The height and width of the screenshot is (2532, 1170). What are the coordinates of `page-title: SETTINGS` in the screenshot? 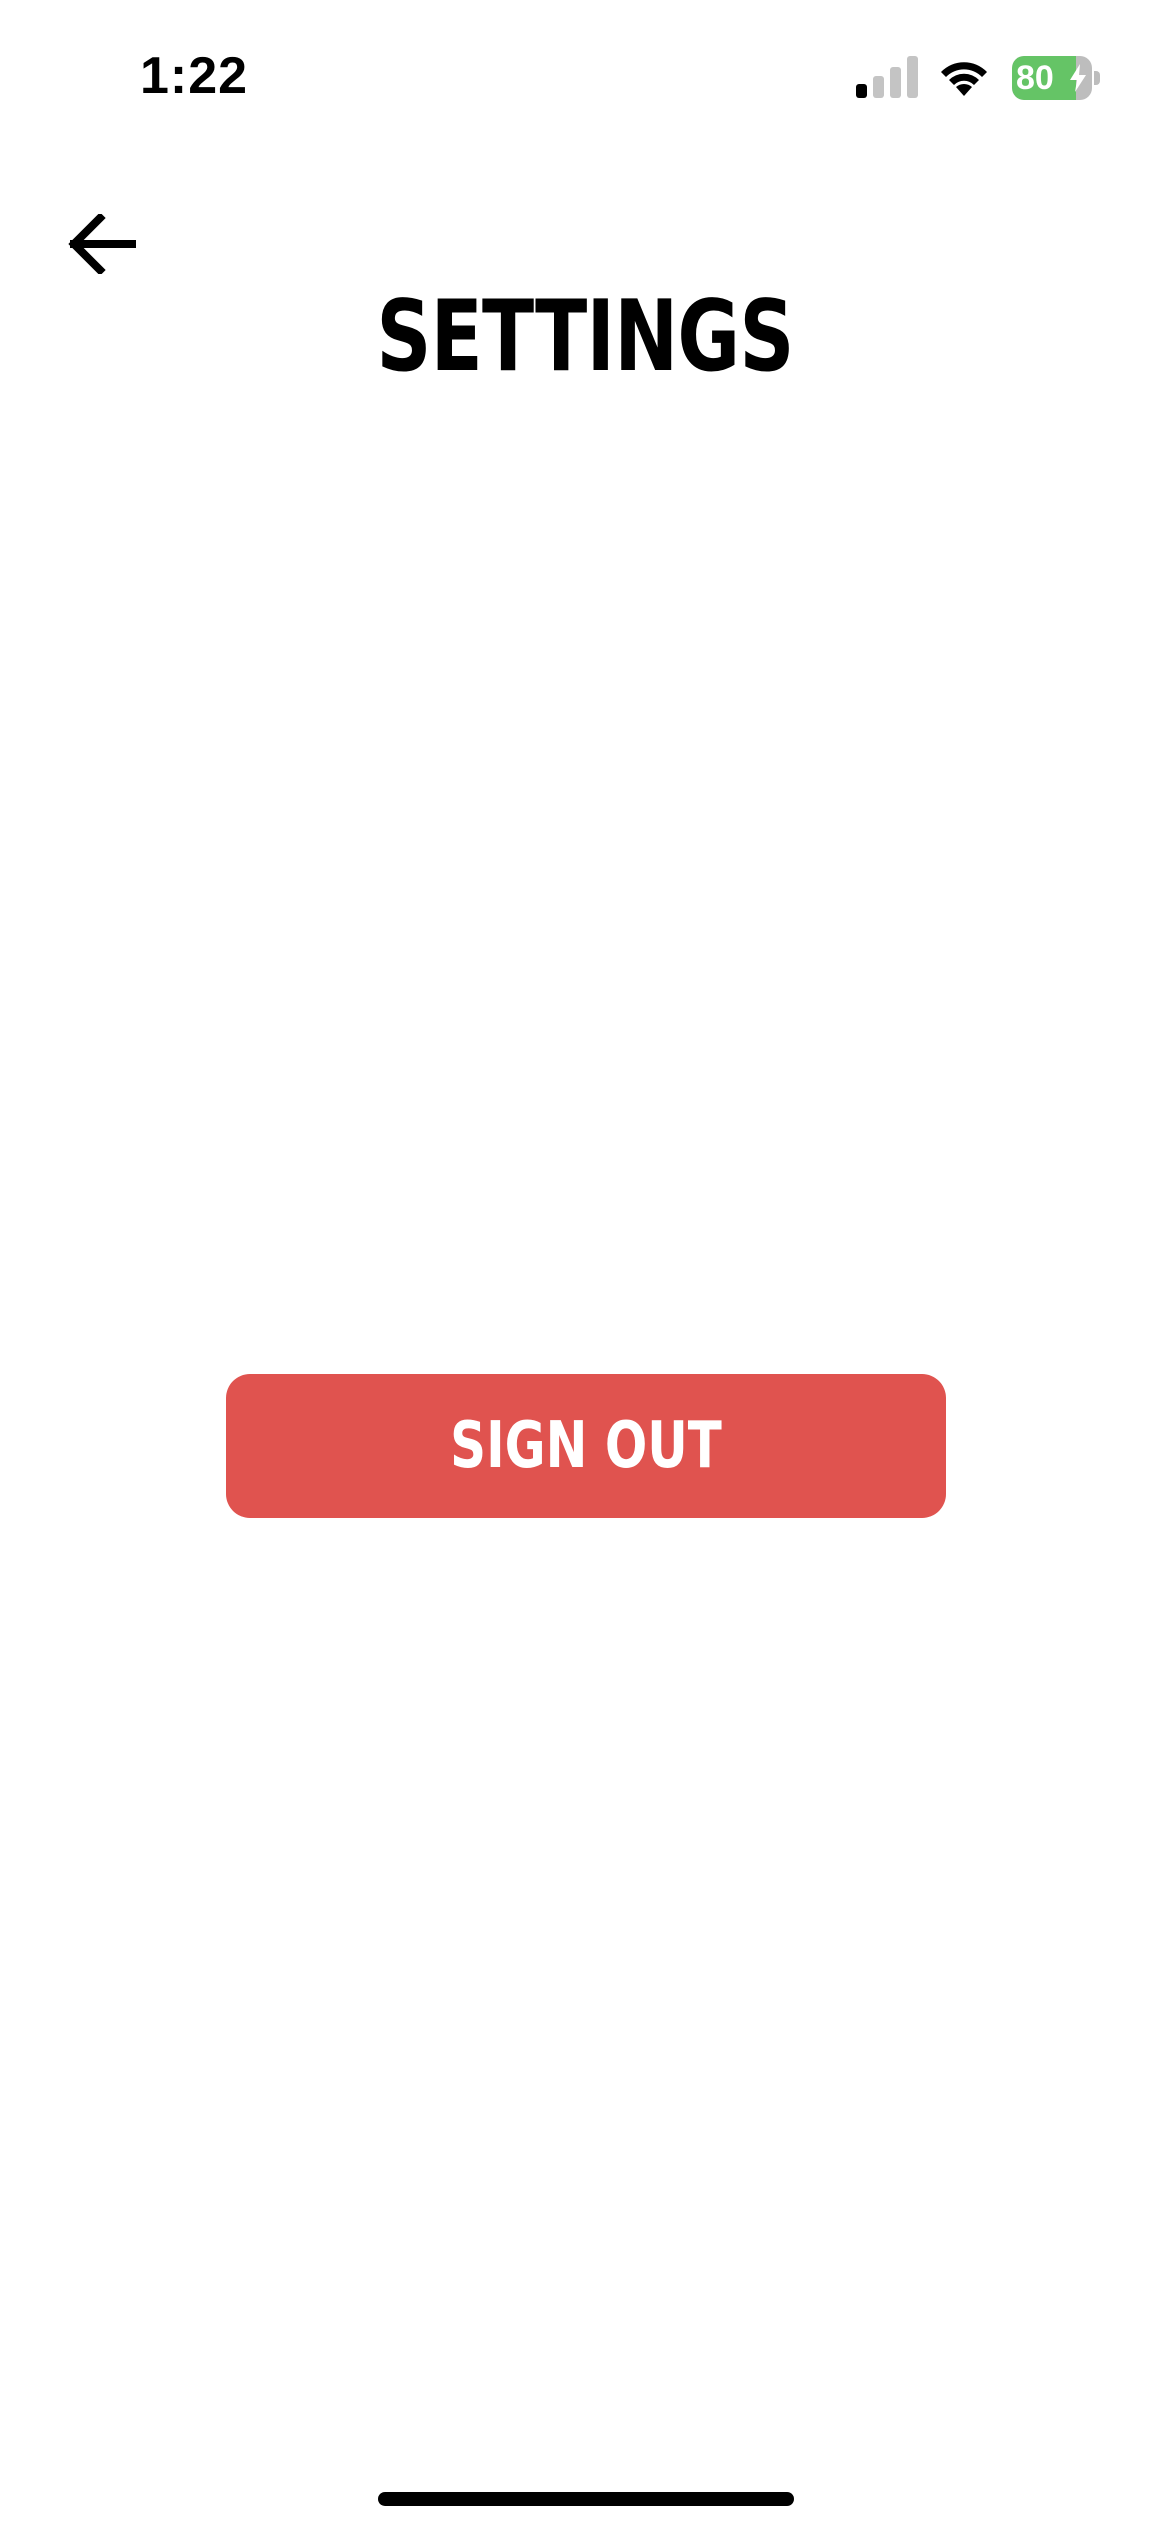 It's located at (585, 337).